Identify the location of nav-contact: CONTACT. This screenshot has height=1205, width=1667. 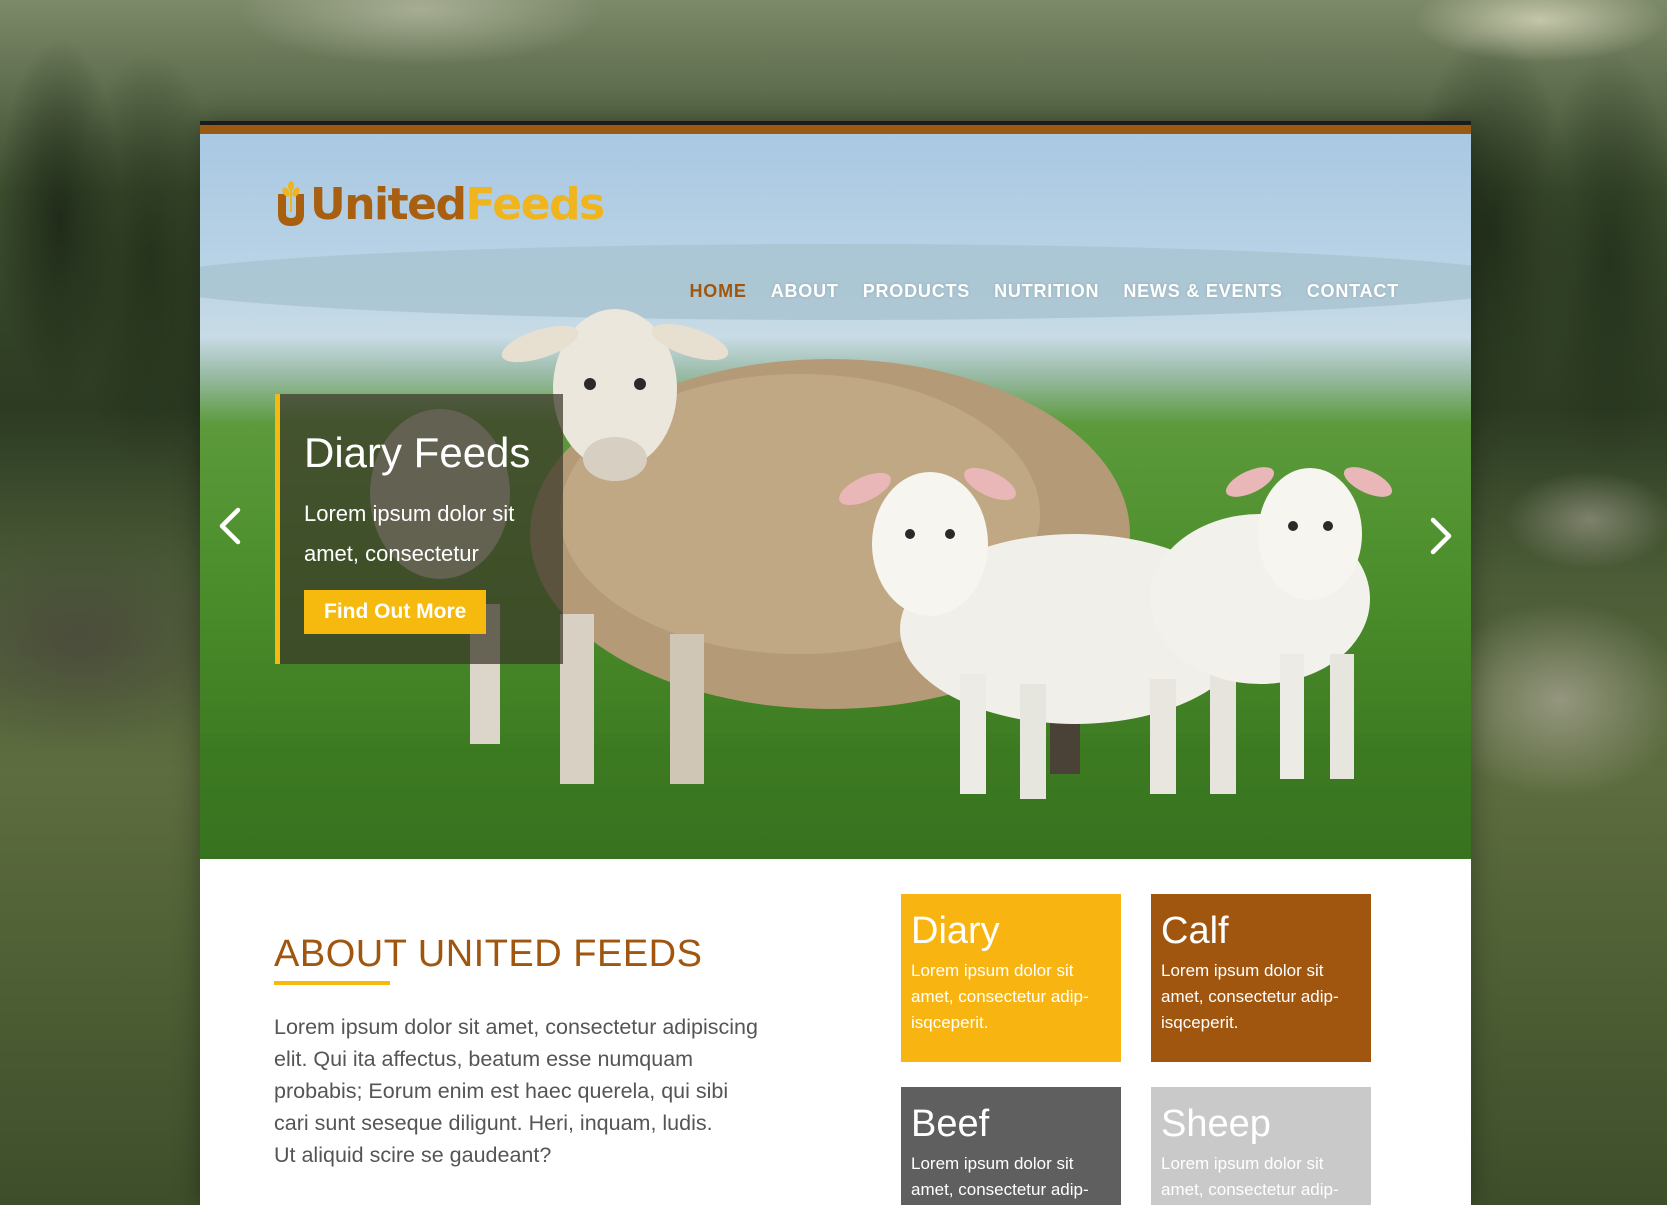
(1353, 291).